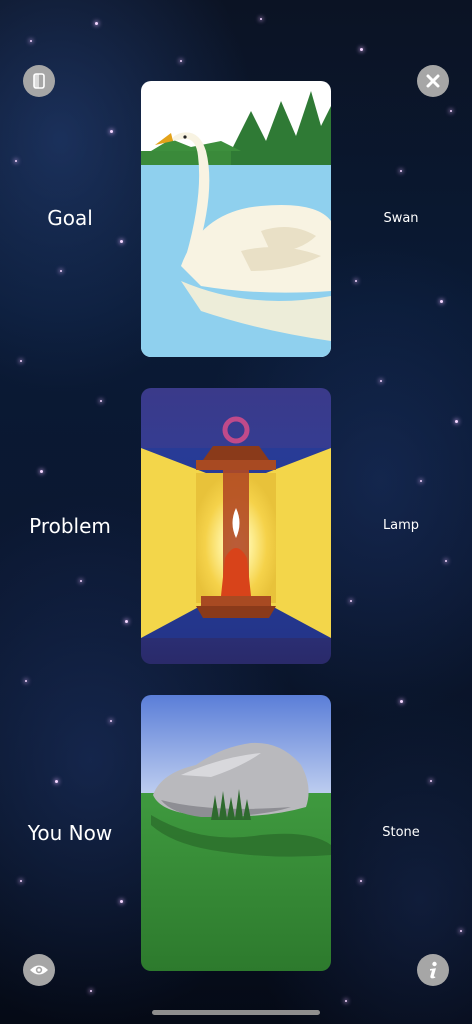 The width and height of the screenshot is (472, 1024). I want to click on card-swan, so click(236, 219).